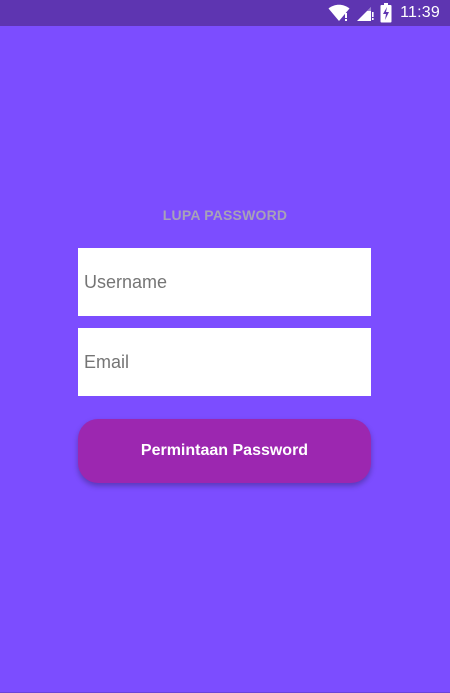  I want to click on signal-icon, so click(365, 13).